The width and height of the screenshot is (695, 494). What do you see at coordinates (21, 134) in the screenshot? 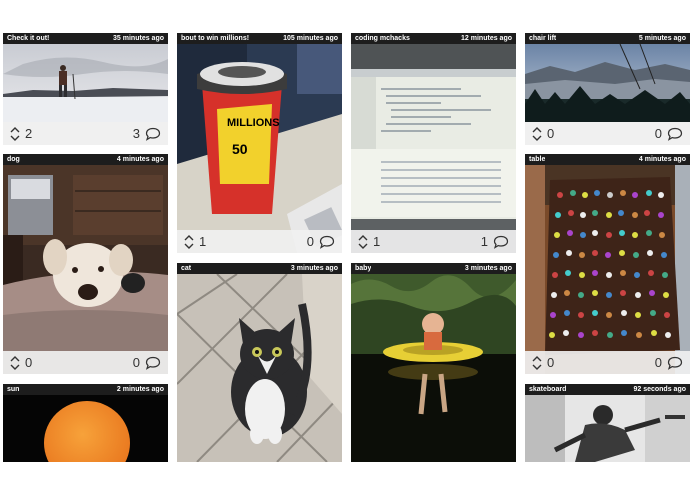
I see `vote-control: 2` at bounding box center [21, 134].